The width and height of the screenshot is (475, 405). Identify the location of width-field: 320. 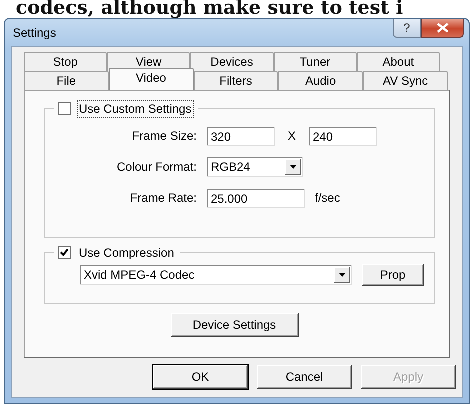
(241, 136).